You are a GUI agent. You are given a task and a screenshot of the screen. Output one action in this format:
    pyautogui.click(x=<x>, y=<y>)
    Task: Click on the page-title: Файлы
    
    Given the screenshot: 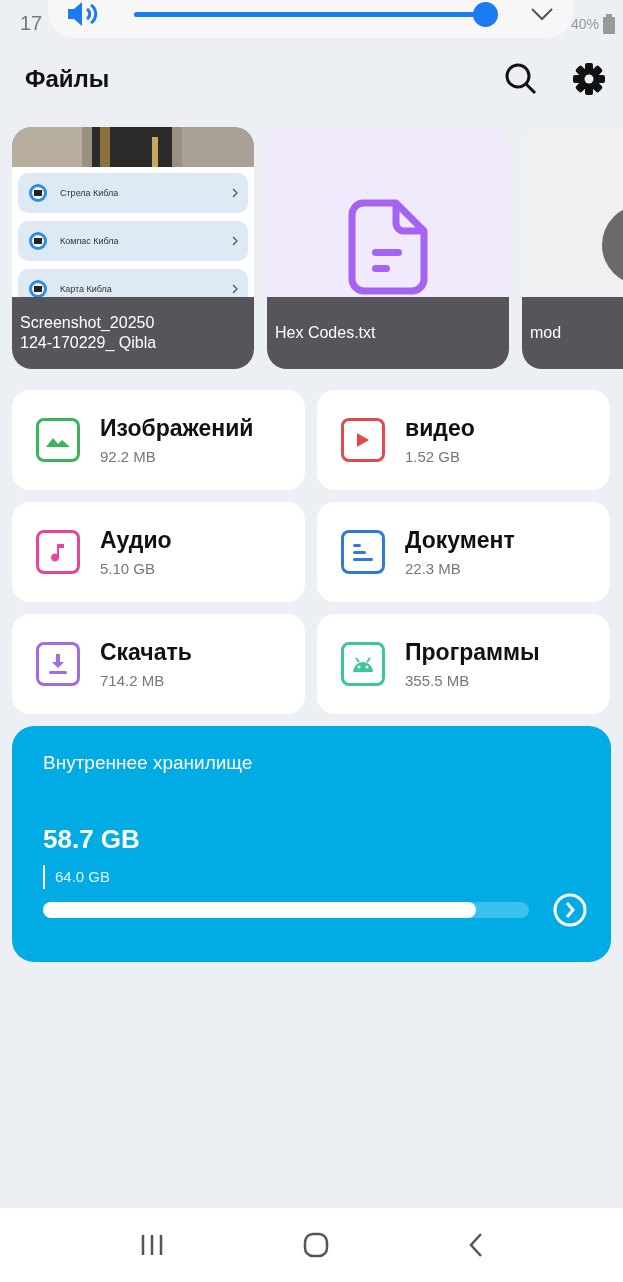 What is the action you would take?
    pyautogui.click(x=68, y=79)
    